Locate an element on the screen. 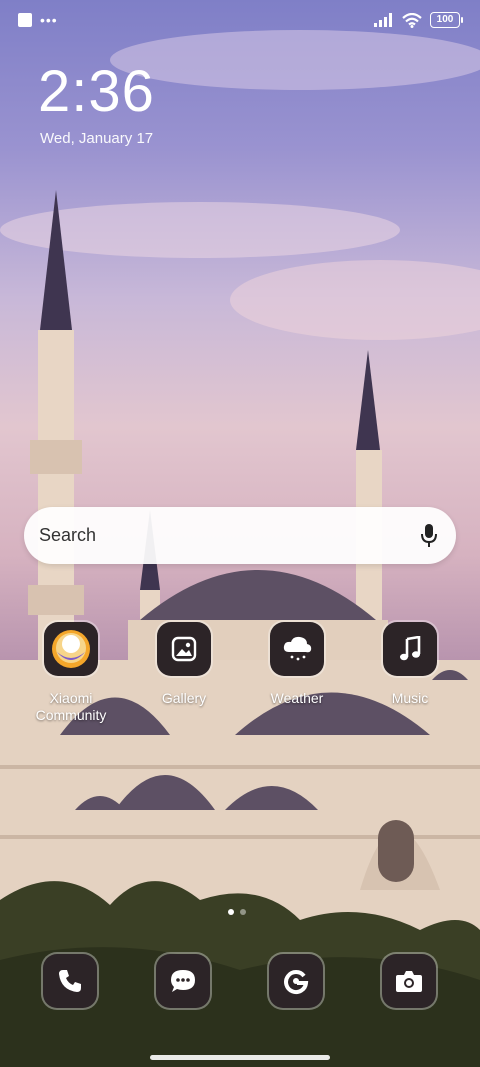 The height and width of the screenshot is (1067, 480). app-music: Music is located at coordinates (410, 664).